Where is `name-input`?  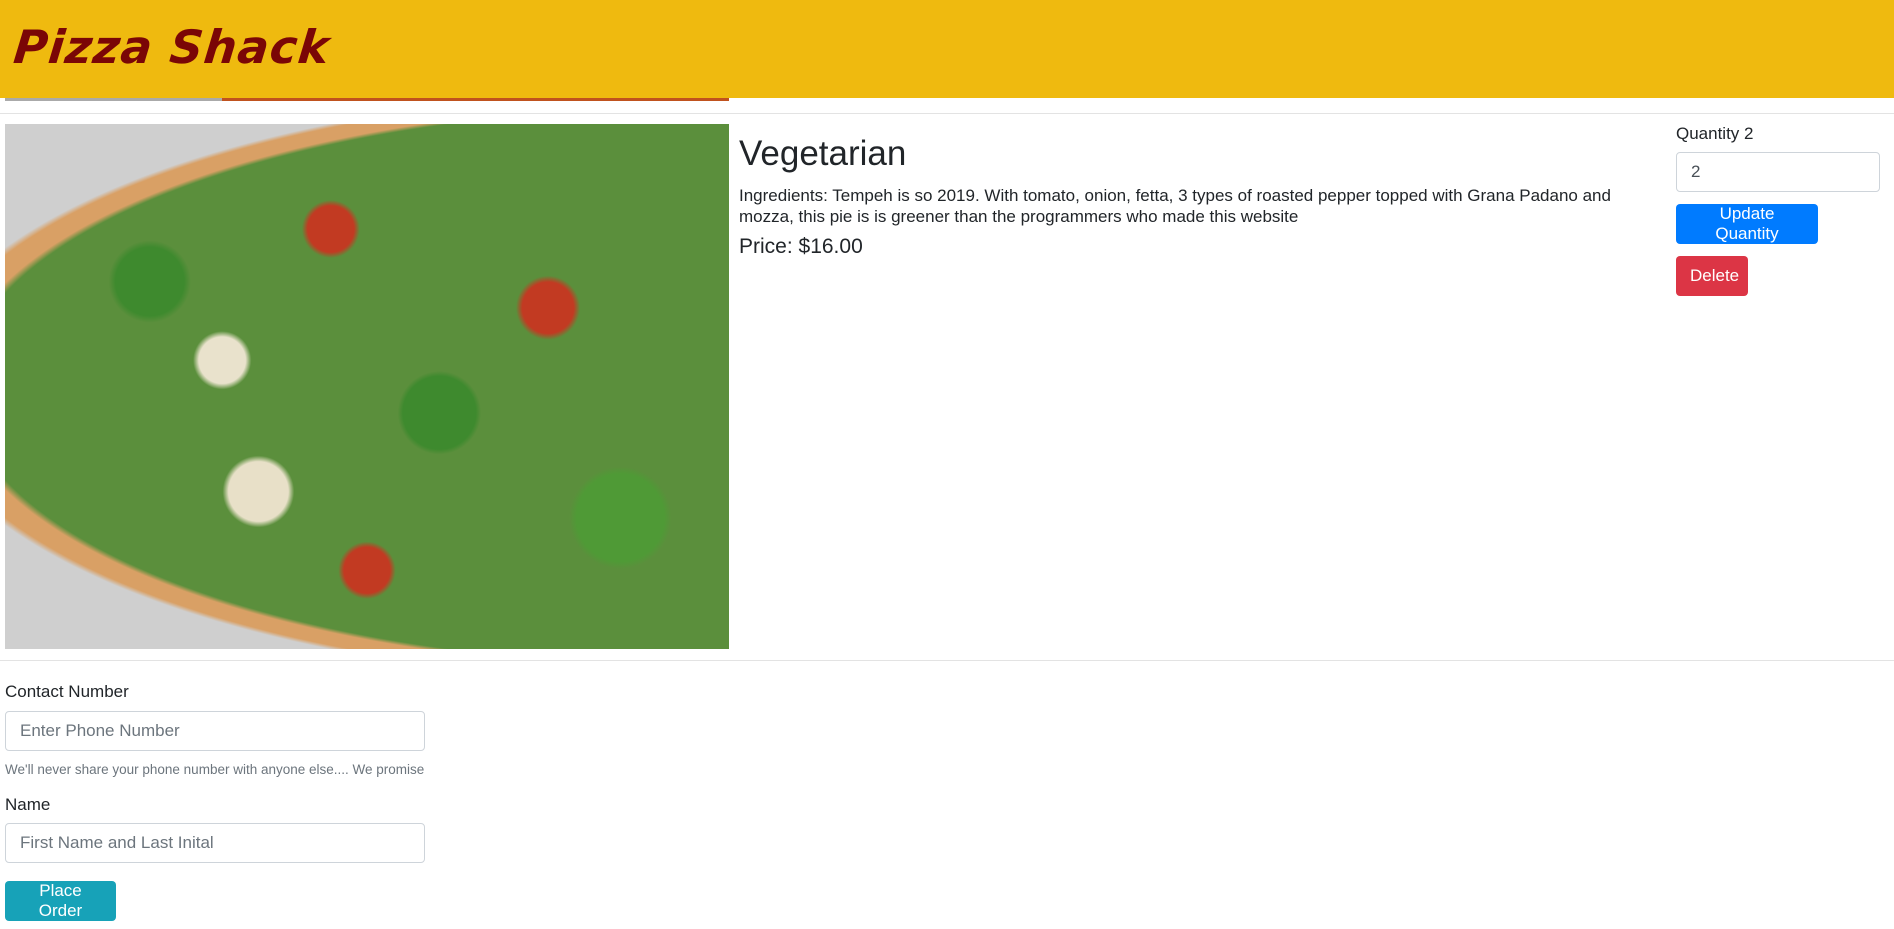
name-input is located at coordinates (215, 843).